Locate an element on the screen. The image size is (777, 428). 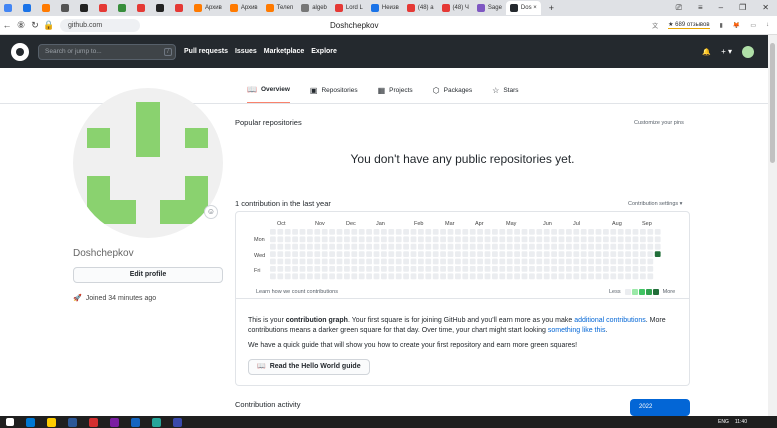
browser-tab: Sage is located at coordinates (489, 8).